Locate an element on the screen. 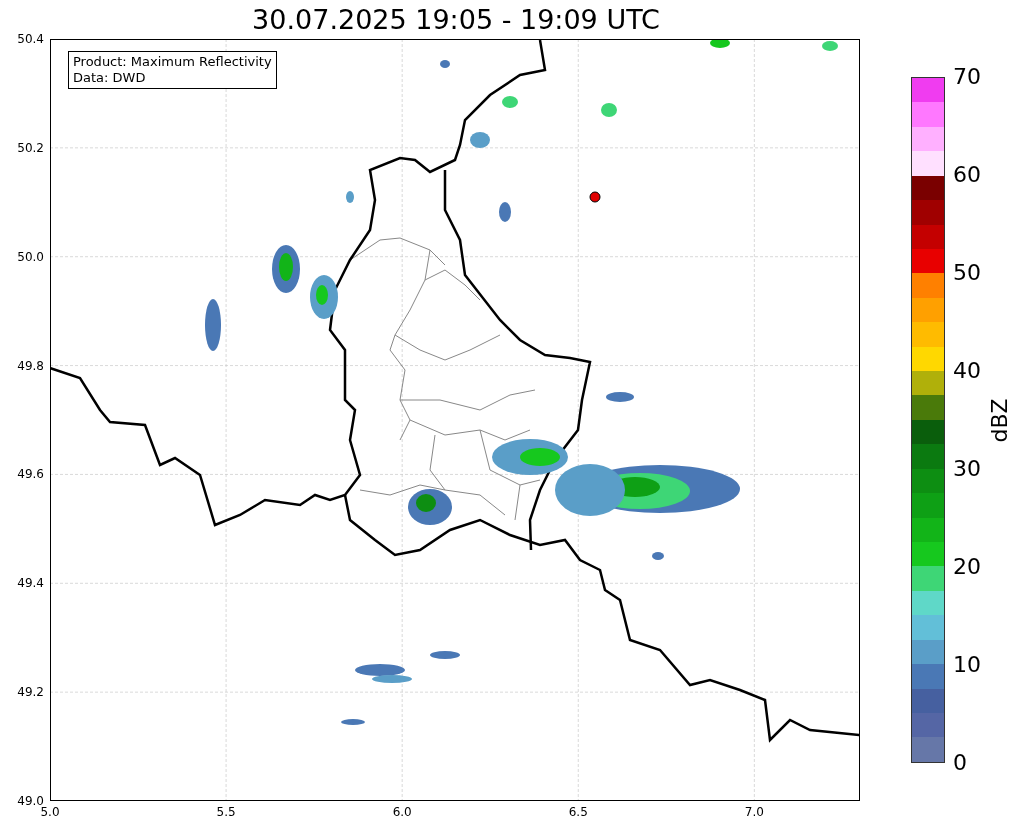  y-tick-label: 50.2 is located at coordinates (30, 147).